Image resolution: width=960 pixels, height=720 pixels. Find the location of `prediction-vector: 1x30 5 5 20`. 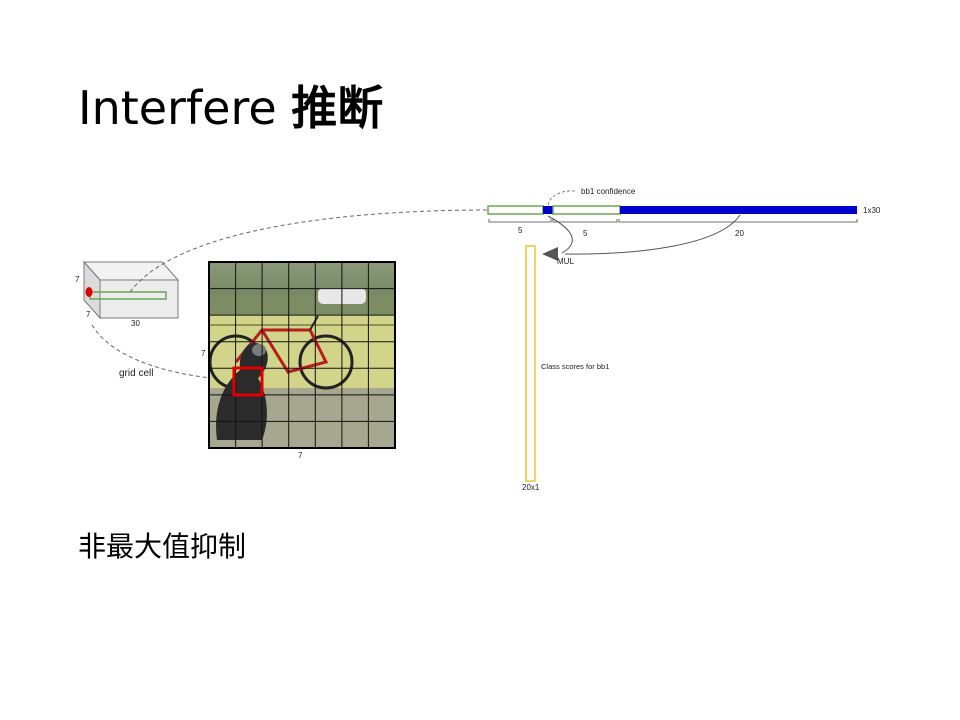

prediction-vector: 1x30 5 5 20 is located at coordinates (684, 221).